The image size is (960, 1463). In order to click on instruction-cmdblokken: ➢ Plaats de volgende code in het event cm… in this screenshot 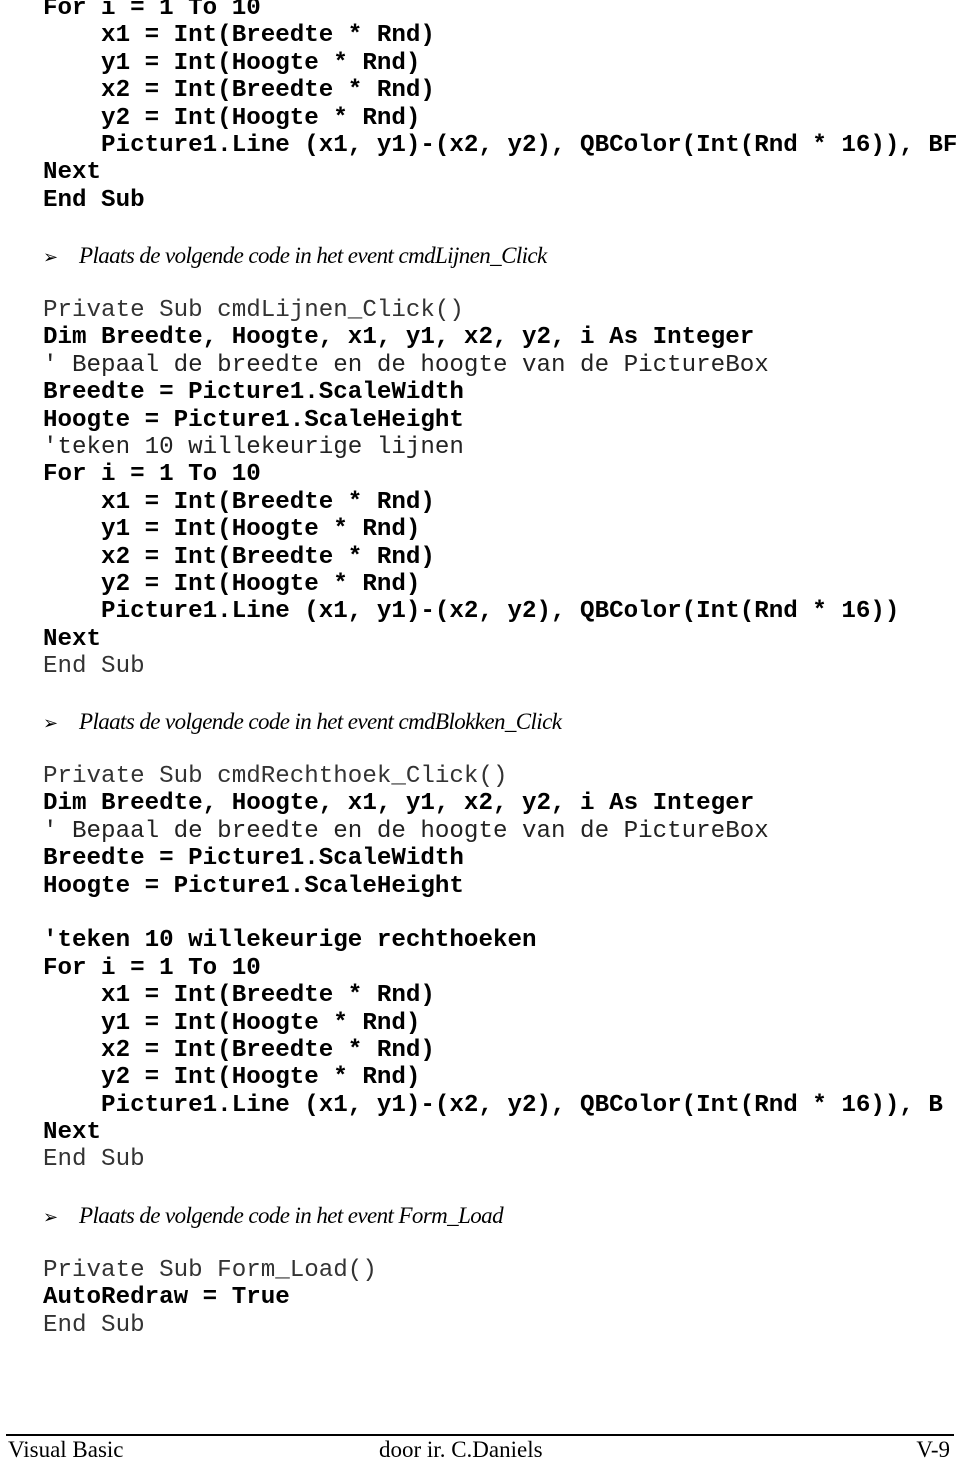, I will do `click(302, 722)`.